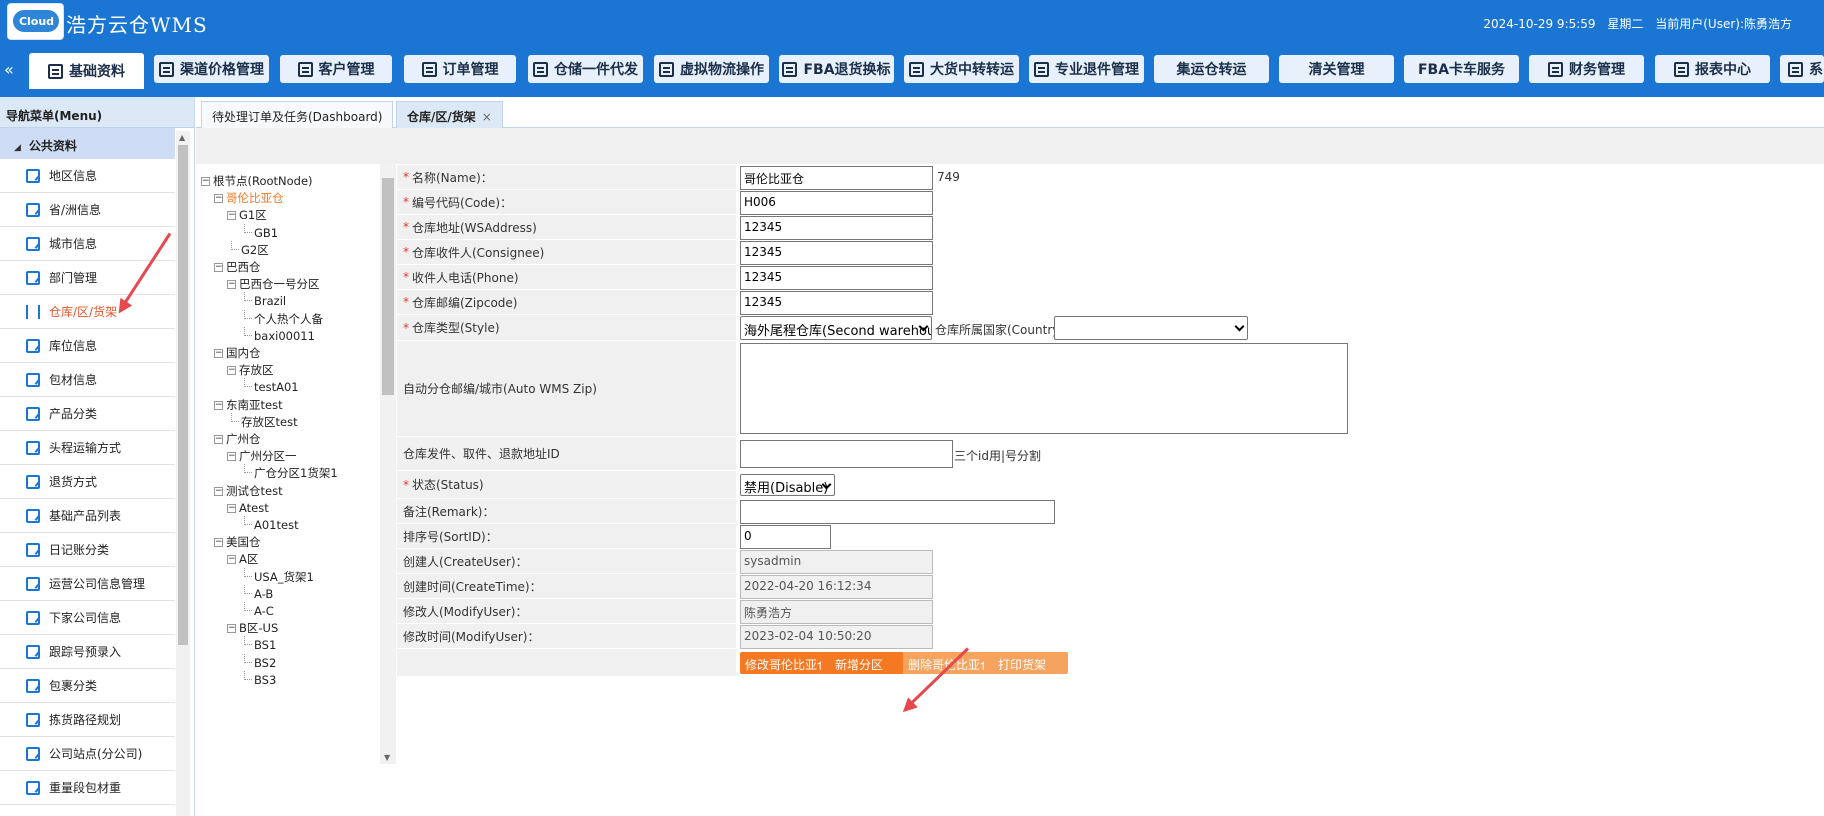 The image size is (1824, 816). I want to click on menu-orders: 订单管理, so click(460, 69).